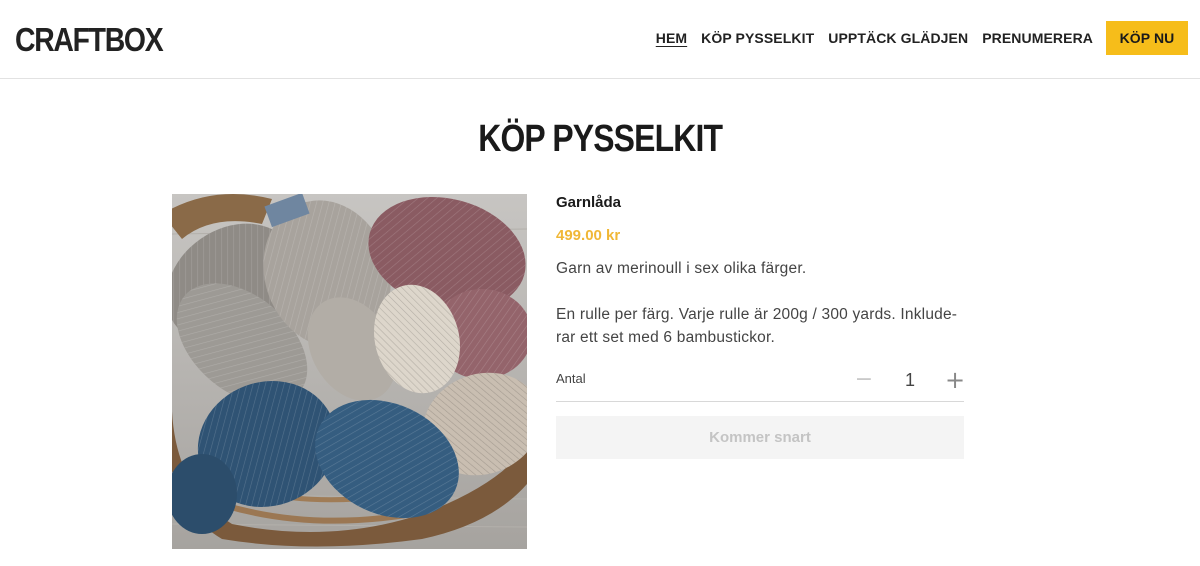 This screenshot has height=566, width=1200. Describe the element at coordinates (588, 235) in the screenshot. I see `product-price: 499.00 kr` at that location.